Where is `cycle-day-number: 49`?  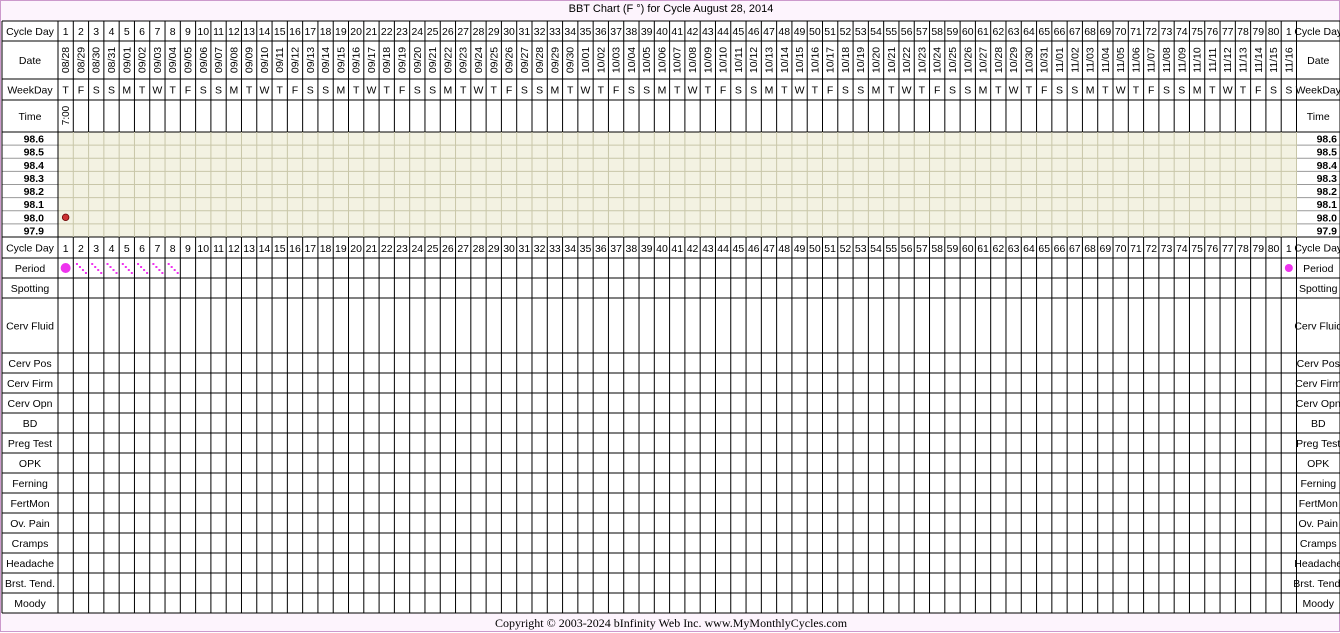
cycle-day-number: 49 is located at coordinates (800, 32).